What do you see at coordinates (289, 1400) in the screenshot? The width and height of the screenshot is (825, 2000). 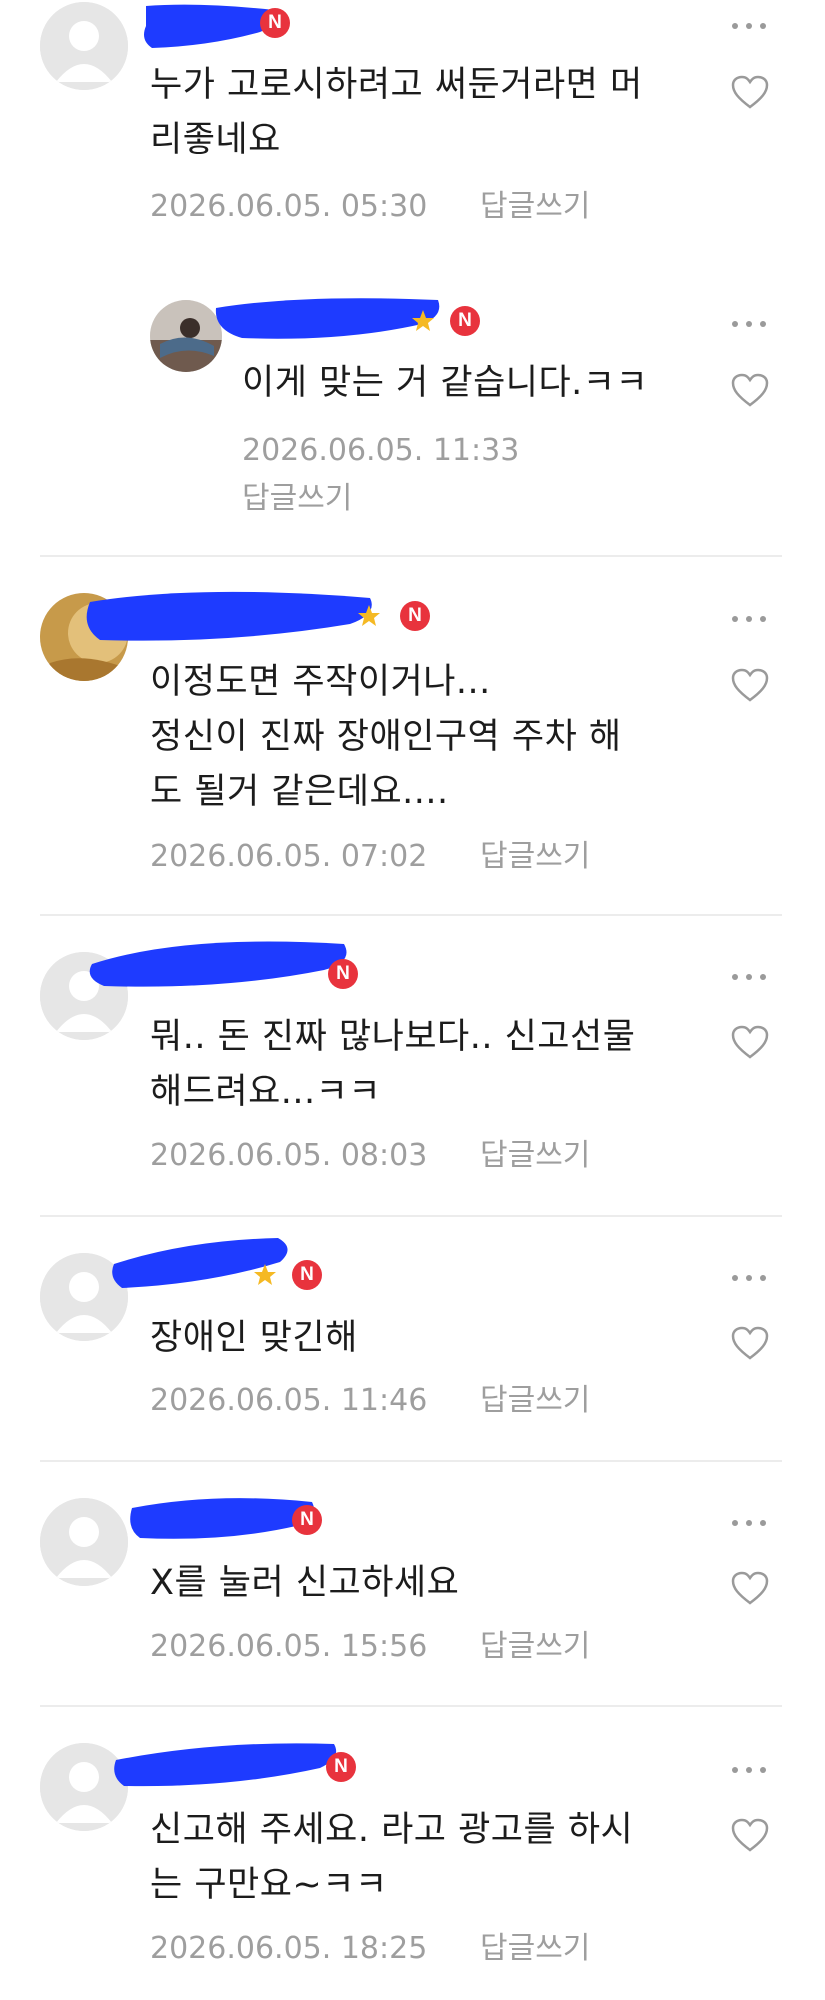 I see `comment-date: 2026.06.05. 11:46` at bounding box center [289, 1400].